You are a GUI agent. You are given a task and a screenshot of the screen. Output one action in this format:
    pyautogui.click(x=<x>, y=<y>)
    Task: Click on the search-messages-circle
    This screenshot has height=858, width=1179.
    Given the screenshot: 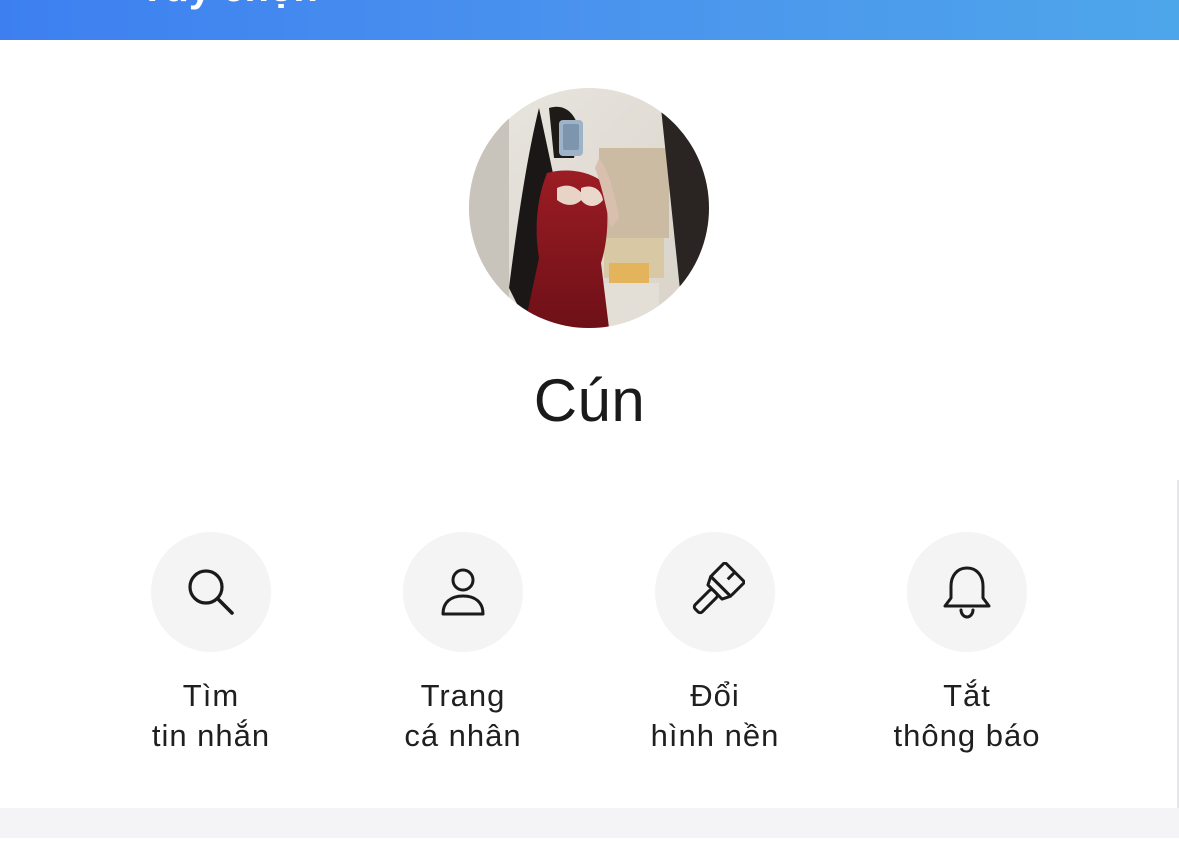 What is the action you would take?
    pyautogui.click(x=211, y=592)
    